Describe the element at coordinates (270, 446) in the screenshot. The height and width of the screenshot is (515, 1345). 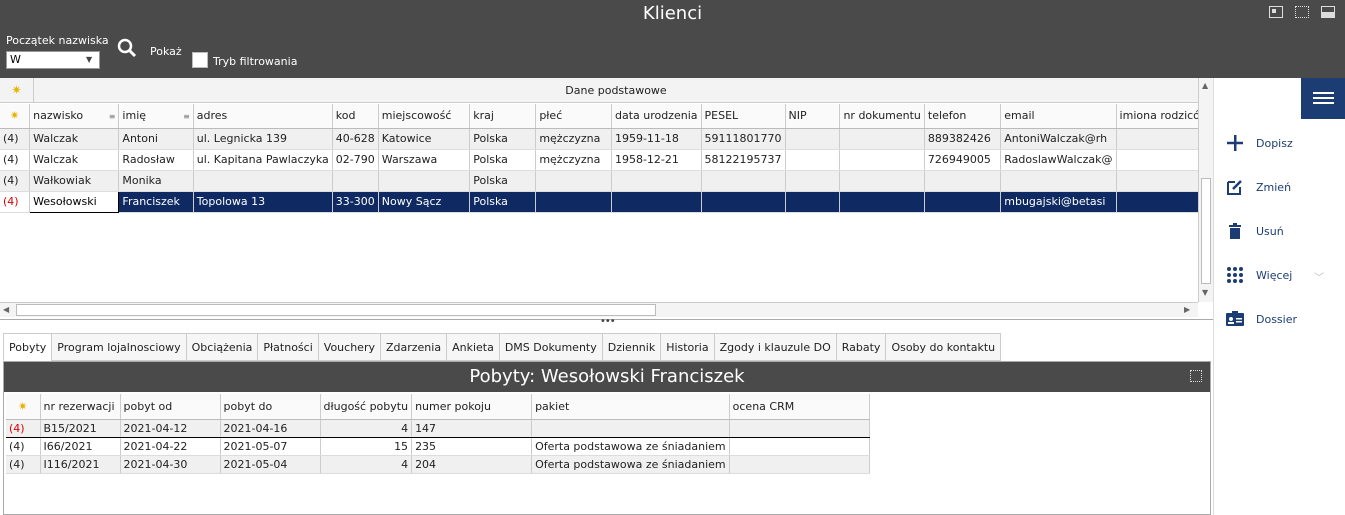
I see `cell: 2021-05-07` at that location.